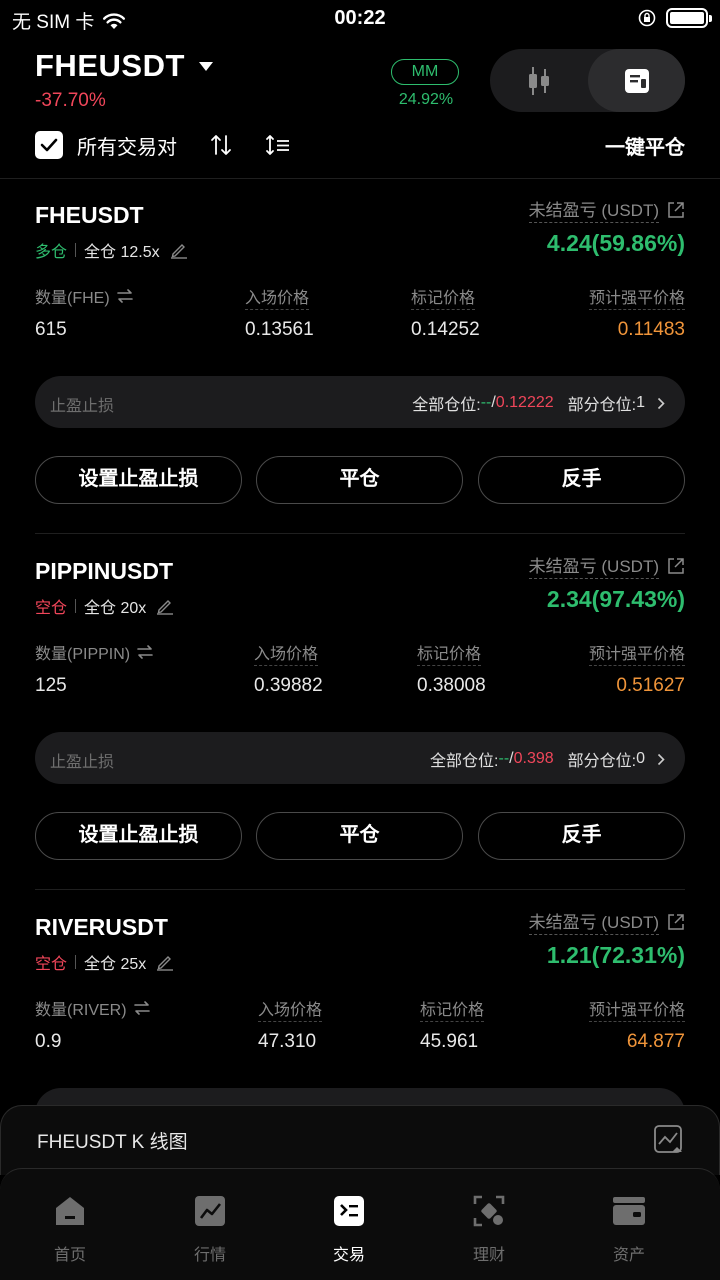 This screenshot has height=1280, width=720. What do you see at coordinates (70, 1211) in the screenshot?
I see `home-icon` at bounding box center [70, 1211].